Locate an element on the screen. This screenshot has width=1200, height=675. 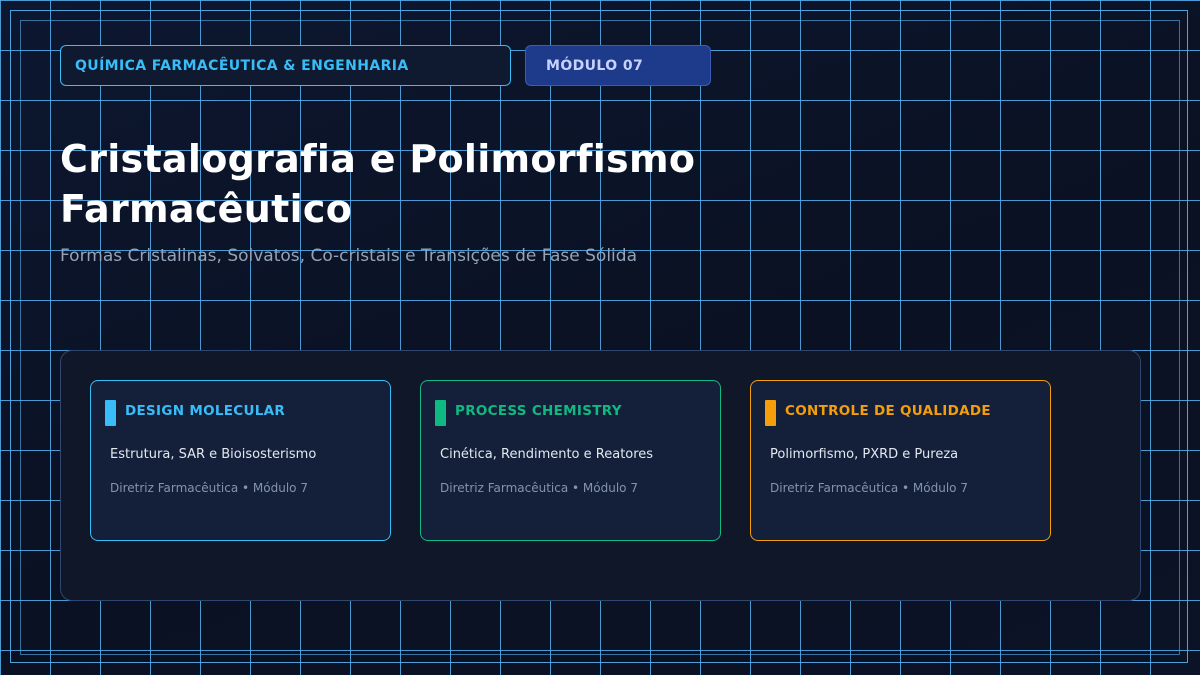
card-description: Estrutura, SAR e Bioisosterismo is located at coordinates (213, 454).